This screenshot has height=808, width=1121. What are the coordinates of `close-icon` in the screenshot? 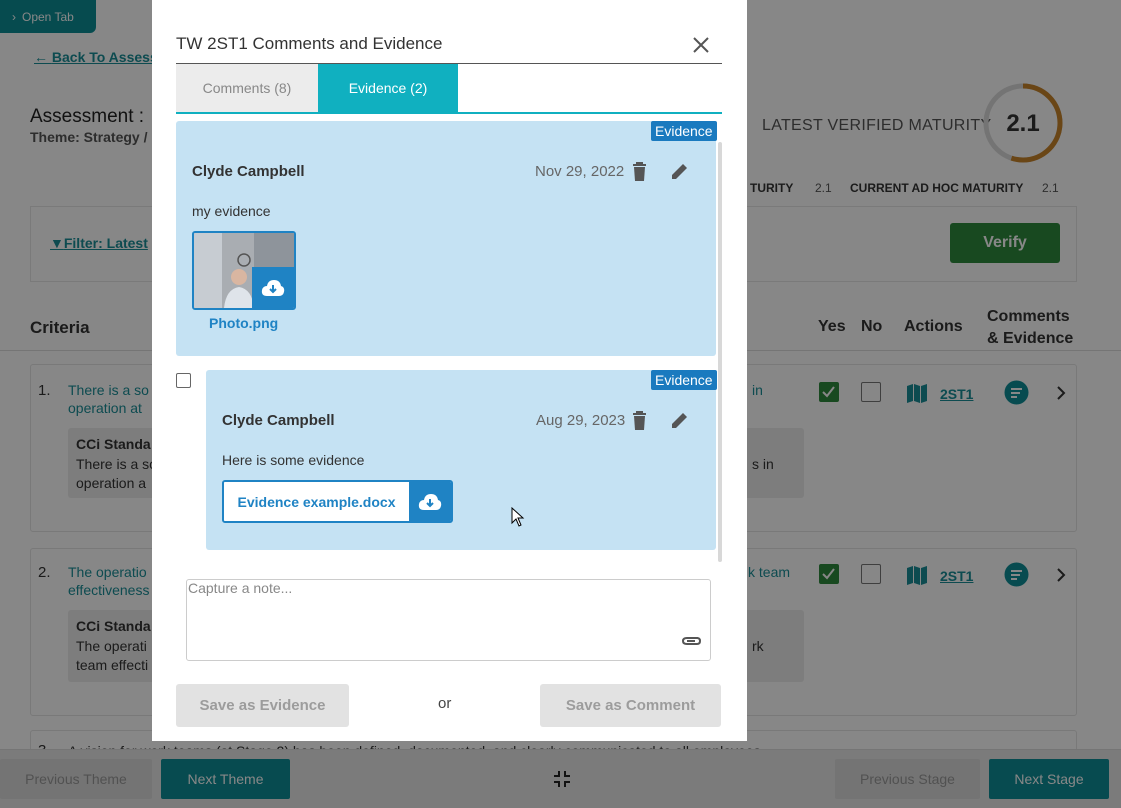 It's located at (701, 45).